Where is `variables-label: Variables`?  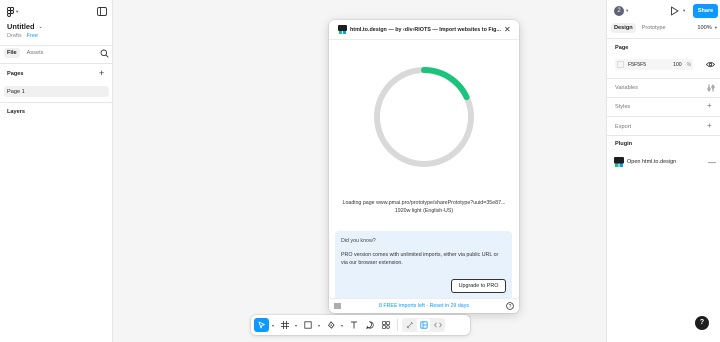
variables-label: Variables is located at coordinates (626, 88).